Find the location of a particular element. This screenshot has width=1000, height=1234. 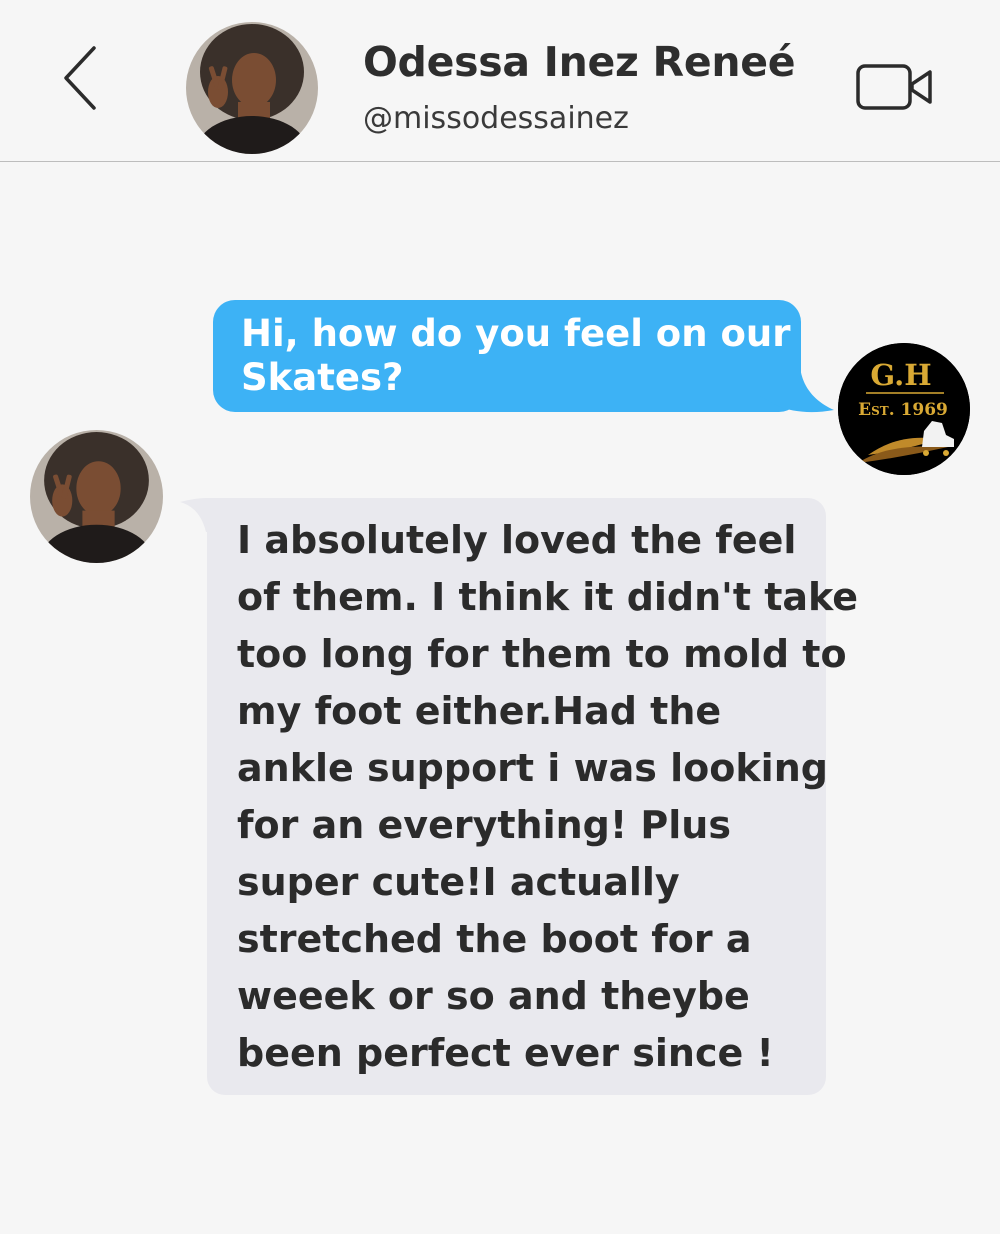

message-text-line: my foot either.Had the is located at coordinates (479, 711).